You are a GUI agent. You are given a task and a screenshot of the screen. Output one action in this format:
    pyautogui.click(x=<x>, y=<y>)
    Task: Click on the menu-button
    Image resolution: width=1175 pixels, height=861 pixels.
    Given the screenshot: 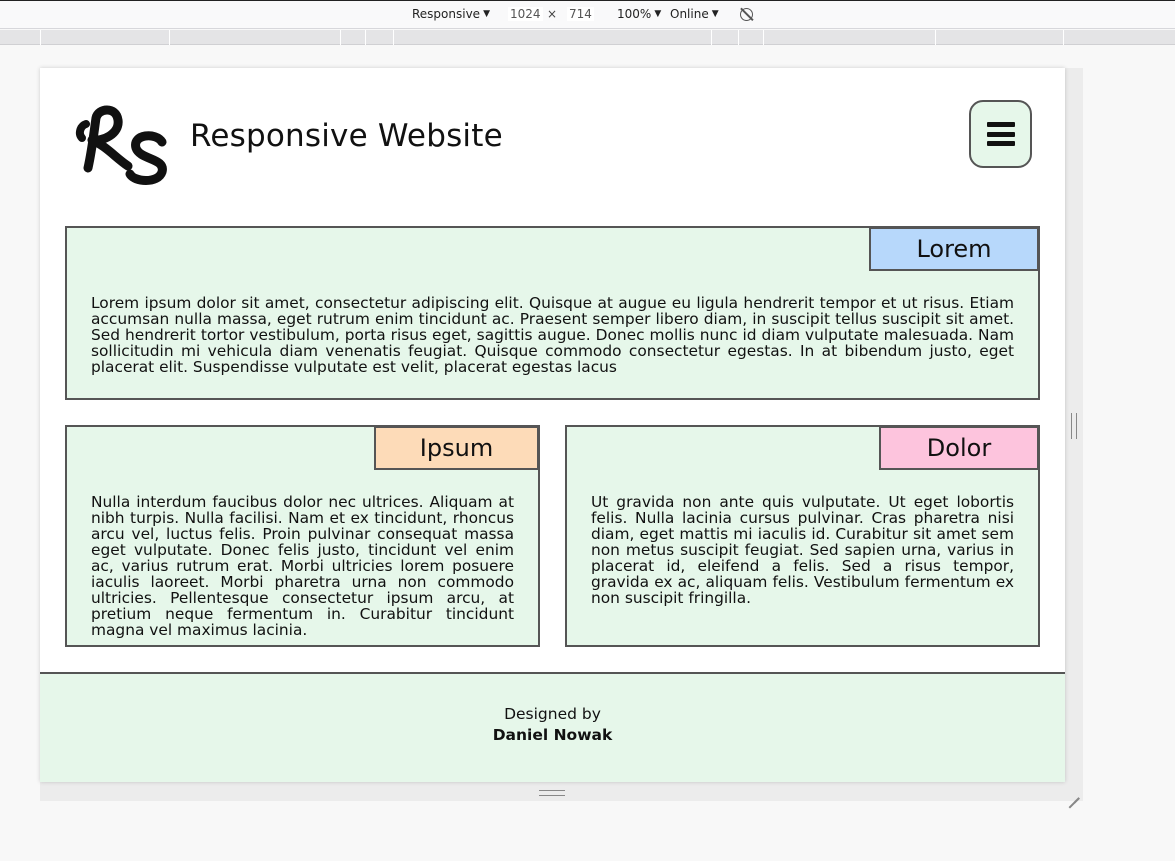 What is the action you would take?
    pyautogui.click(x=1000, y=134)
    